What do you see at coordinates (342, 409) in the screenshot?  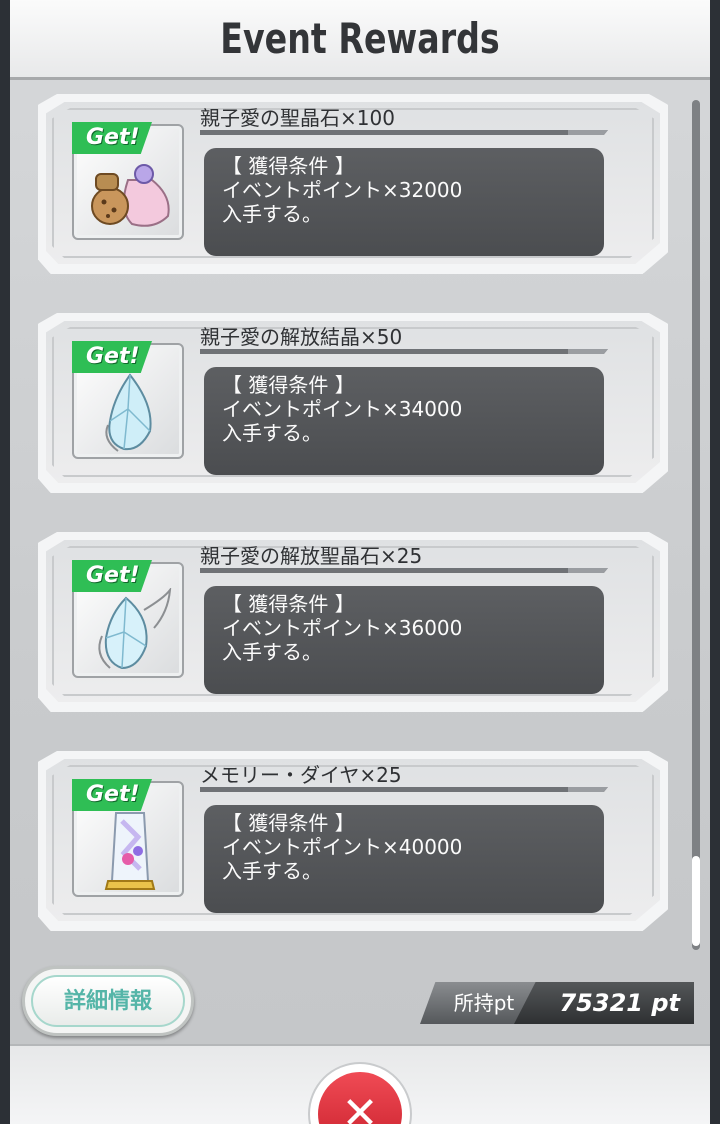 I see `condition-line: イベントポイント×34000` at bounding box center [342, 409].